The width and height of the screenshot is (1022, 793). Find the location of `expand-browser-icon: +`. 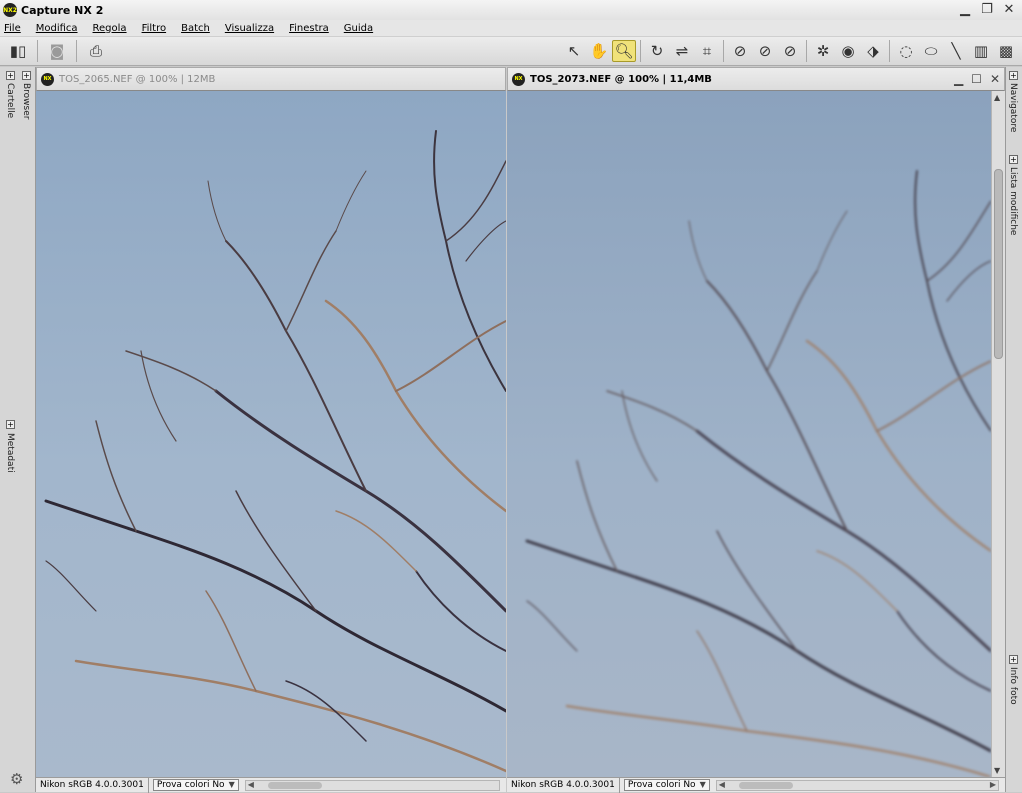

expand-browser-icon: + is located at coordinates (26, 75).